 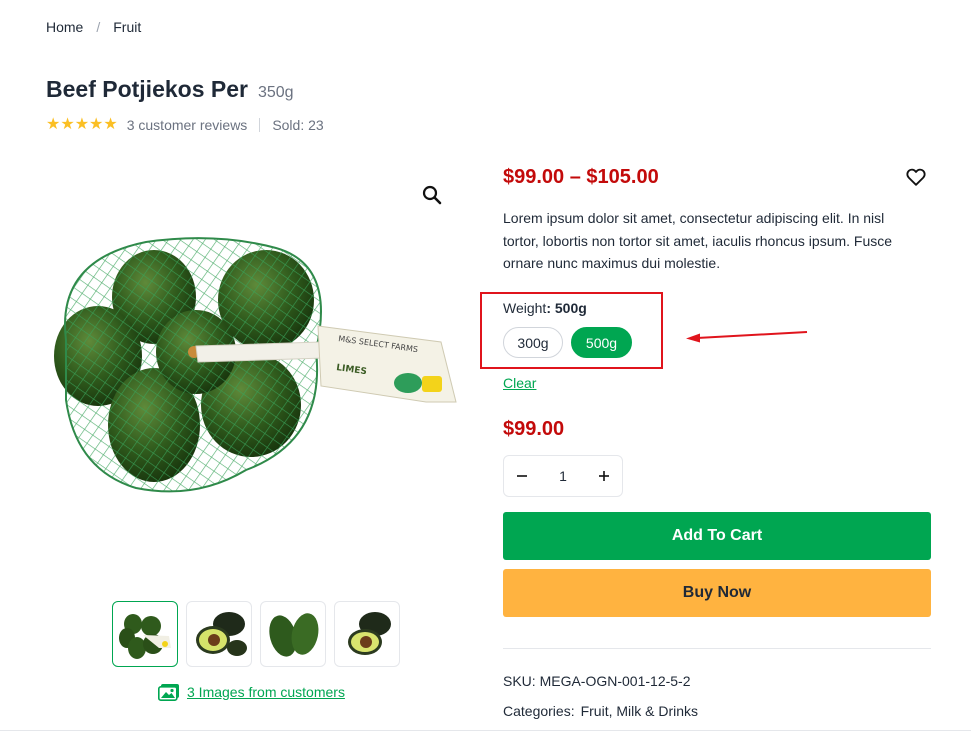 I want to click on meta-divider, so click(x=260, y=125).